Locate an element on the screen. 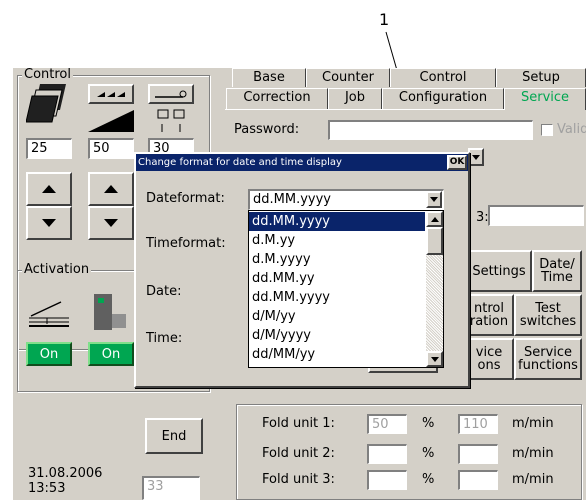 This screenshot has width=586, height=500. fold-unit-3-percent is located at coordinates (387, 480).